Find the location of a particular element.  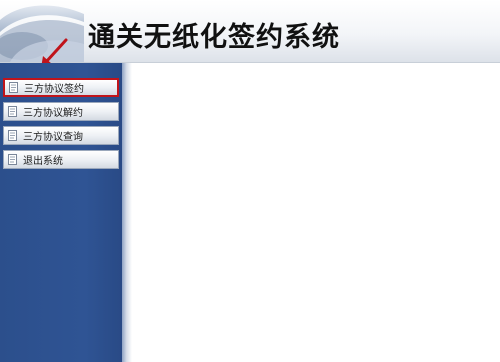

sidebar-nav: 三方协议签约 三方协议解约 三方协议查询 退出系统 is located at coordinates (61, 126).